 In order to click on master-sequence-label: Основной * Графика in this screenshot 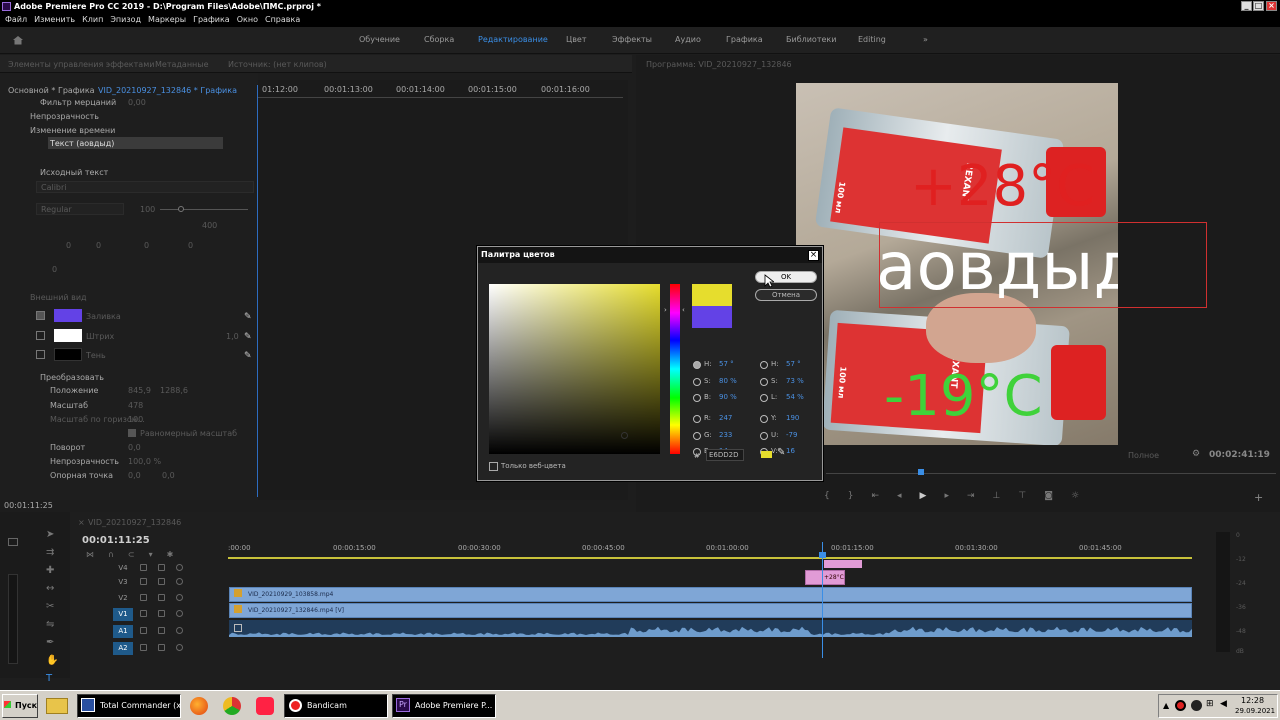, I will do `click(51, 90)`.